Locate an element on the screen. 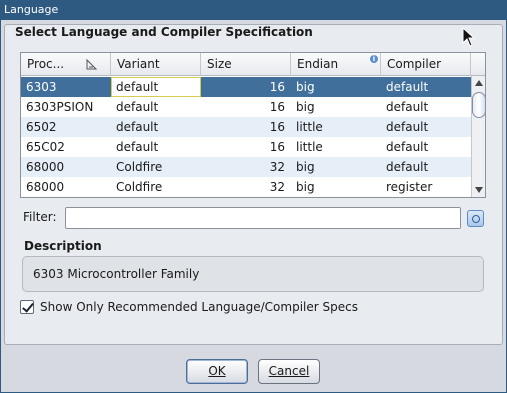 The height and width of the screenshot is (393, 507). column-header-compiler: Compiler is located at coordinates (426, 64).